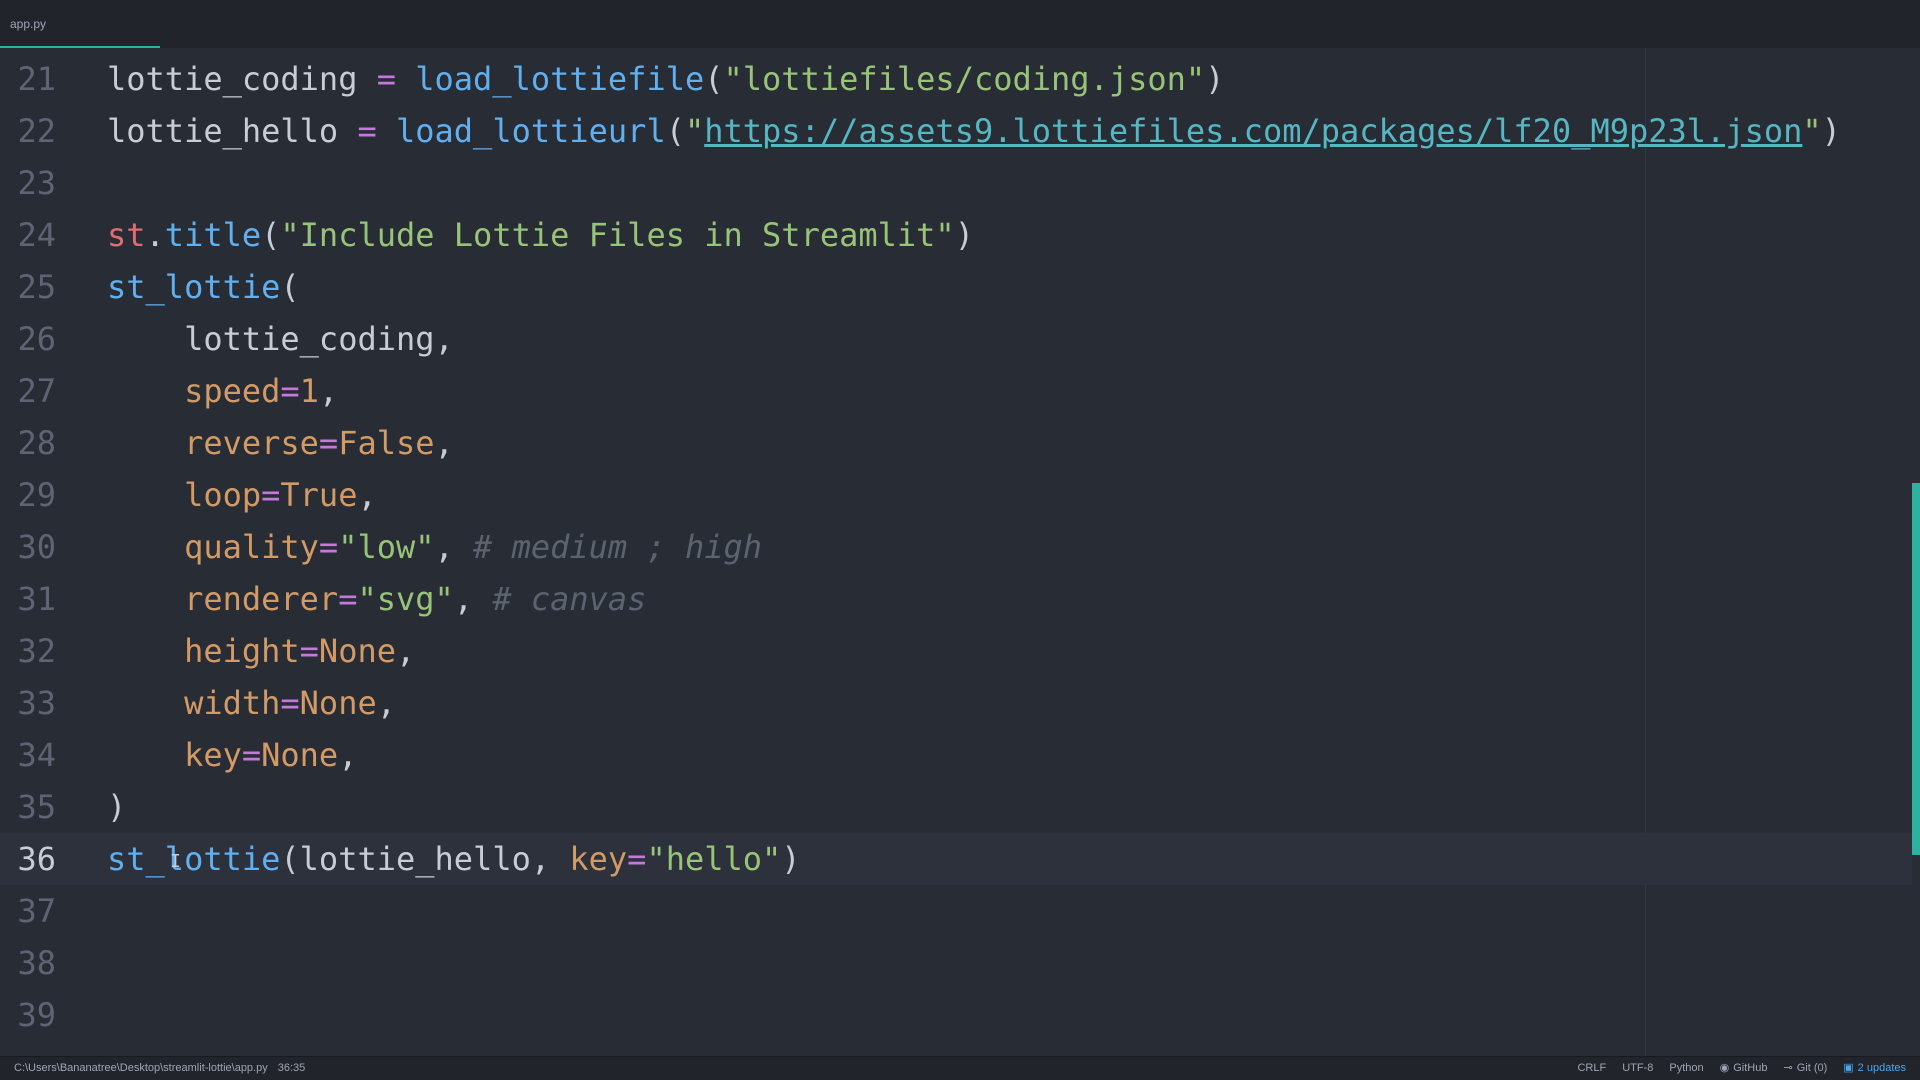  Describe the element at coordinates (1848, 1068) in the screenshot. I see `package-icon: ▣` at that location.